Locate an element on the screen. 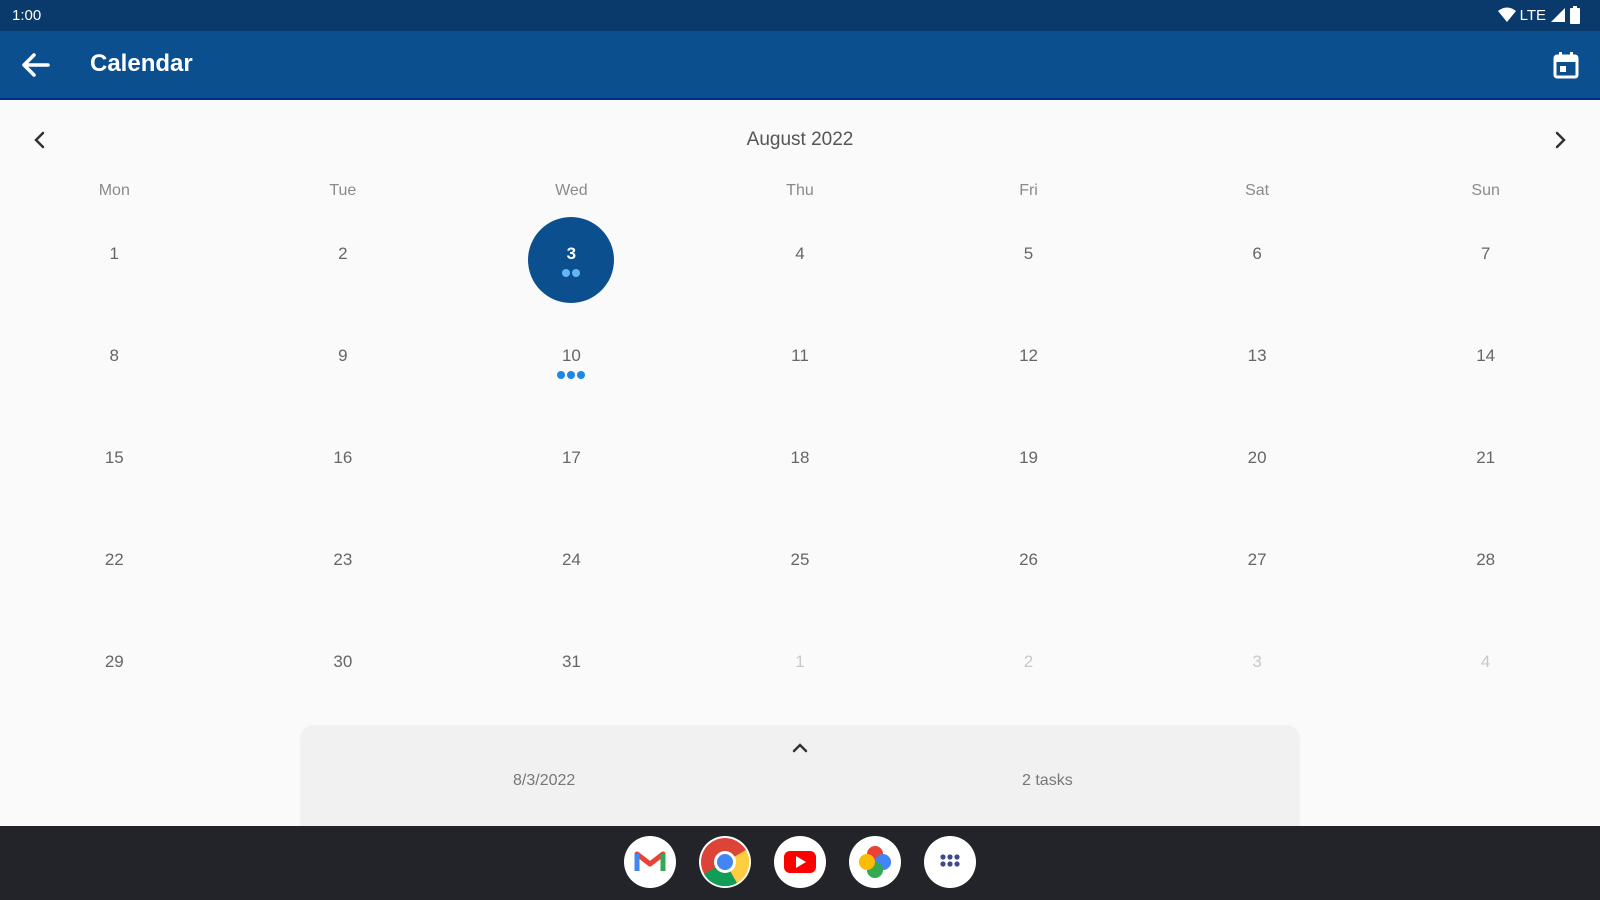  day-cell-next-month: 2 is located at coordinates (1028, 666).